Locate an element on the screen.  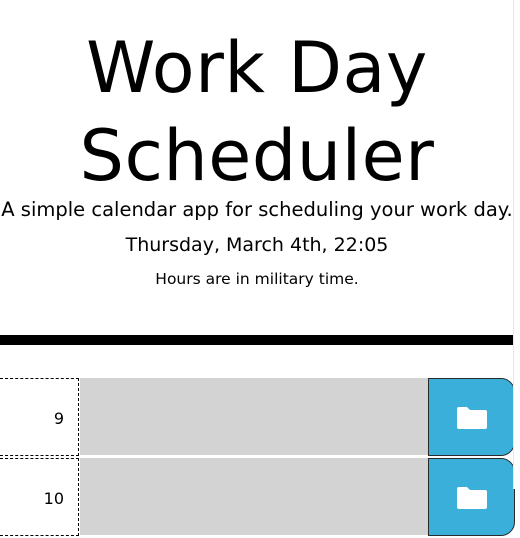
page-title-line-2: Scheduler is located at coordinates (257, 156).